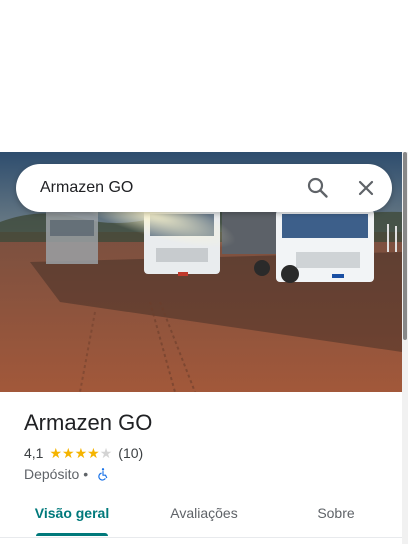 The image size is (408, 544). Describe the element at coordinates (103, 474) in the screenshot. I see `wheelchair-icon` at that location.